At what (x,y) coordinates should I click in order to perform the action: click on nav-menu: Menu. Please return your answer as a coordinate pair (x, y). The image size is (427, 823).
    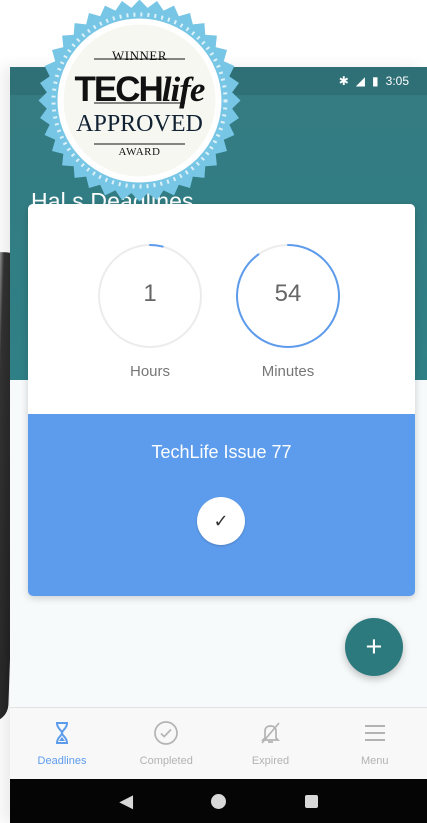
    Looking at the image, I should click on (375, 745).